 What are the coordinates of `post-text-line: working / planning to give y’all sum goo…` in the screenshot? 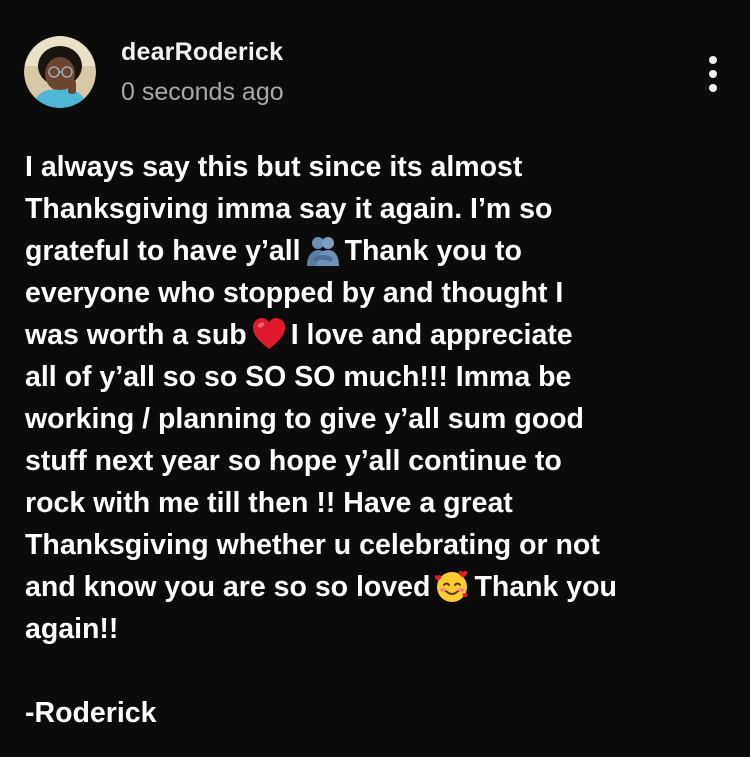 It's located at (375, 419).